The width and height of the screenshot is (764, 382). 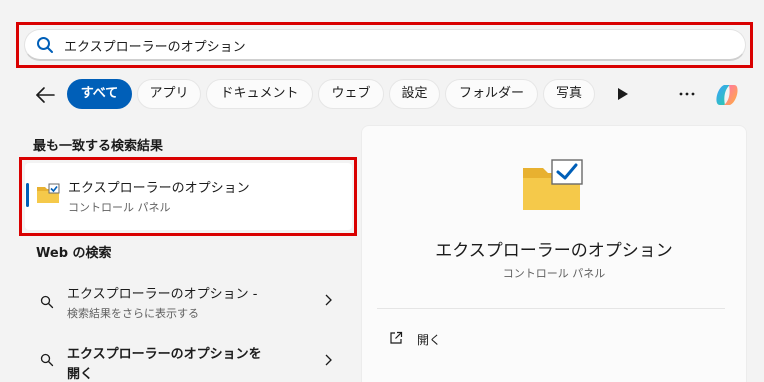 I want to click on filter-chip-settings: 設定, so click(x=414, y=94).